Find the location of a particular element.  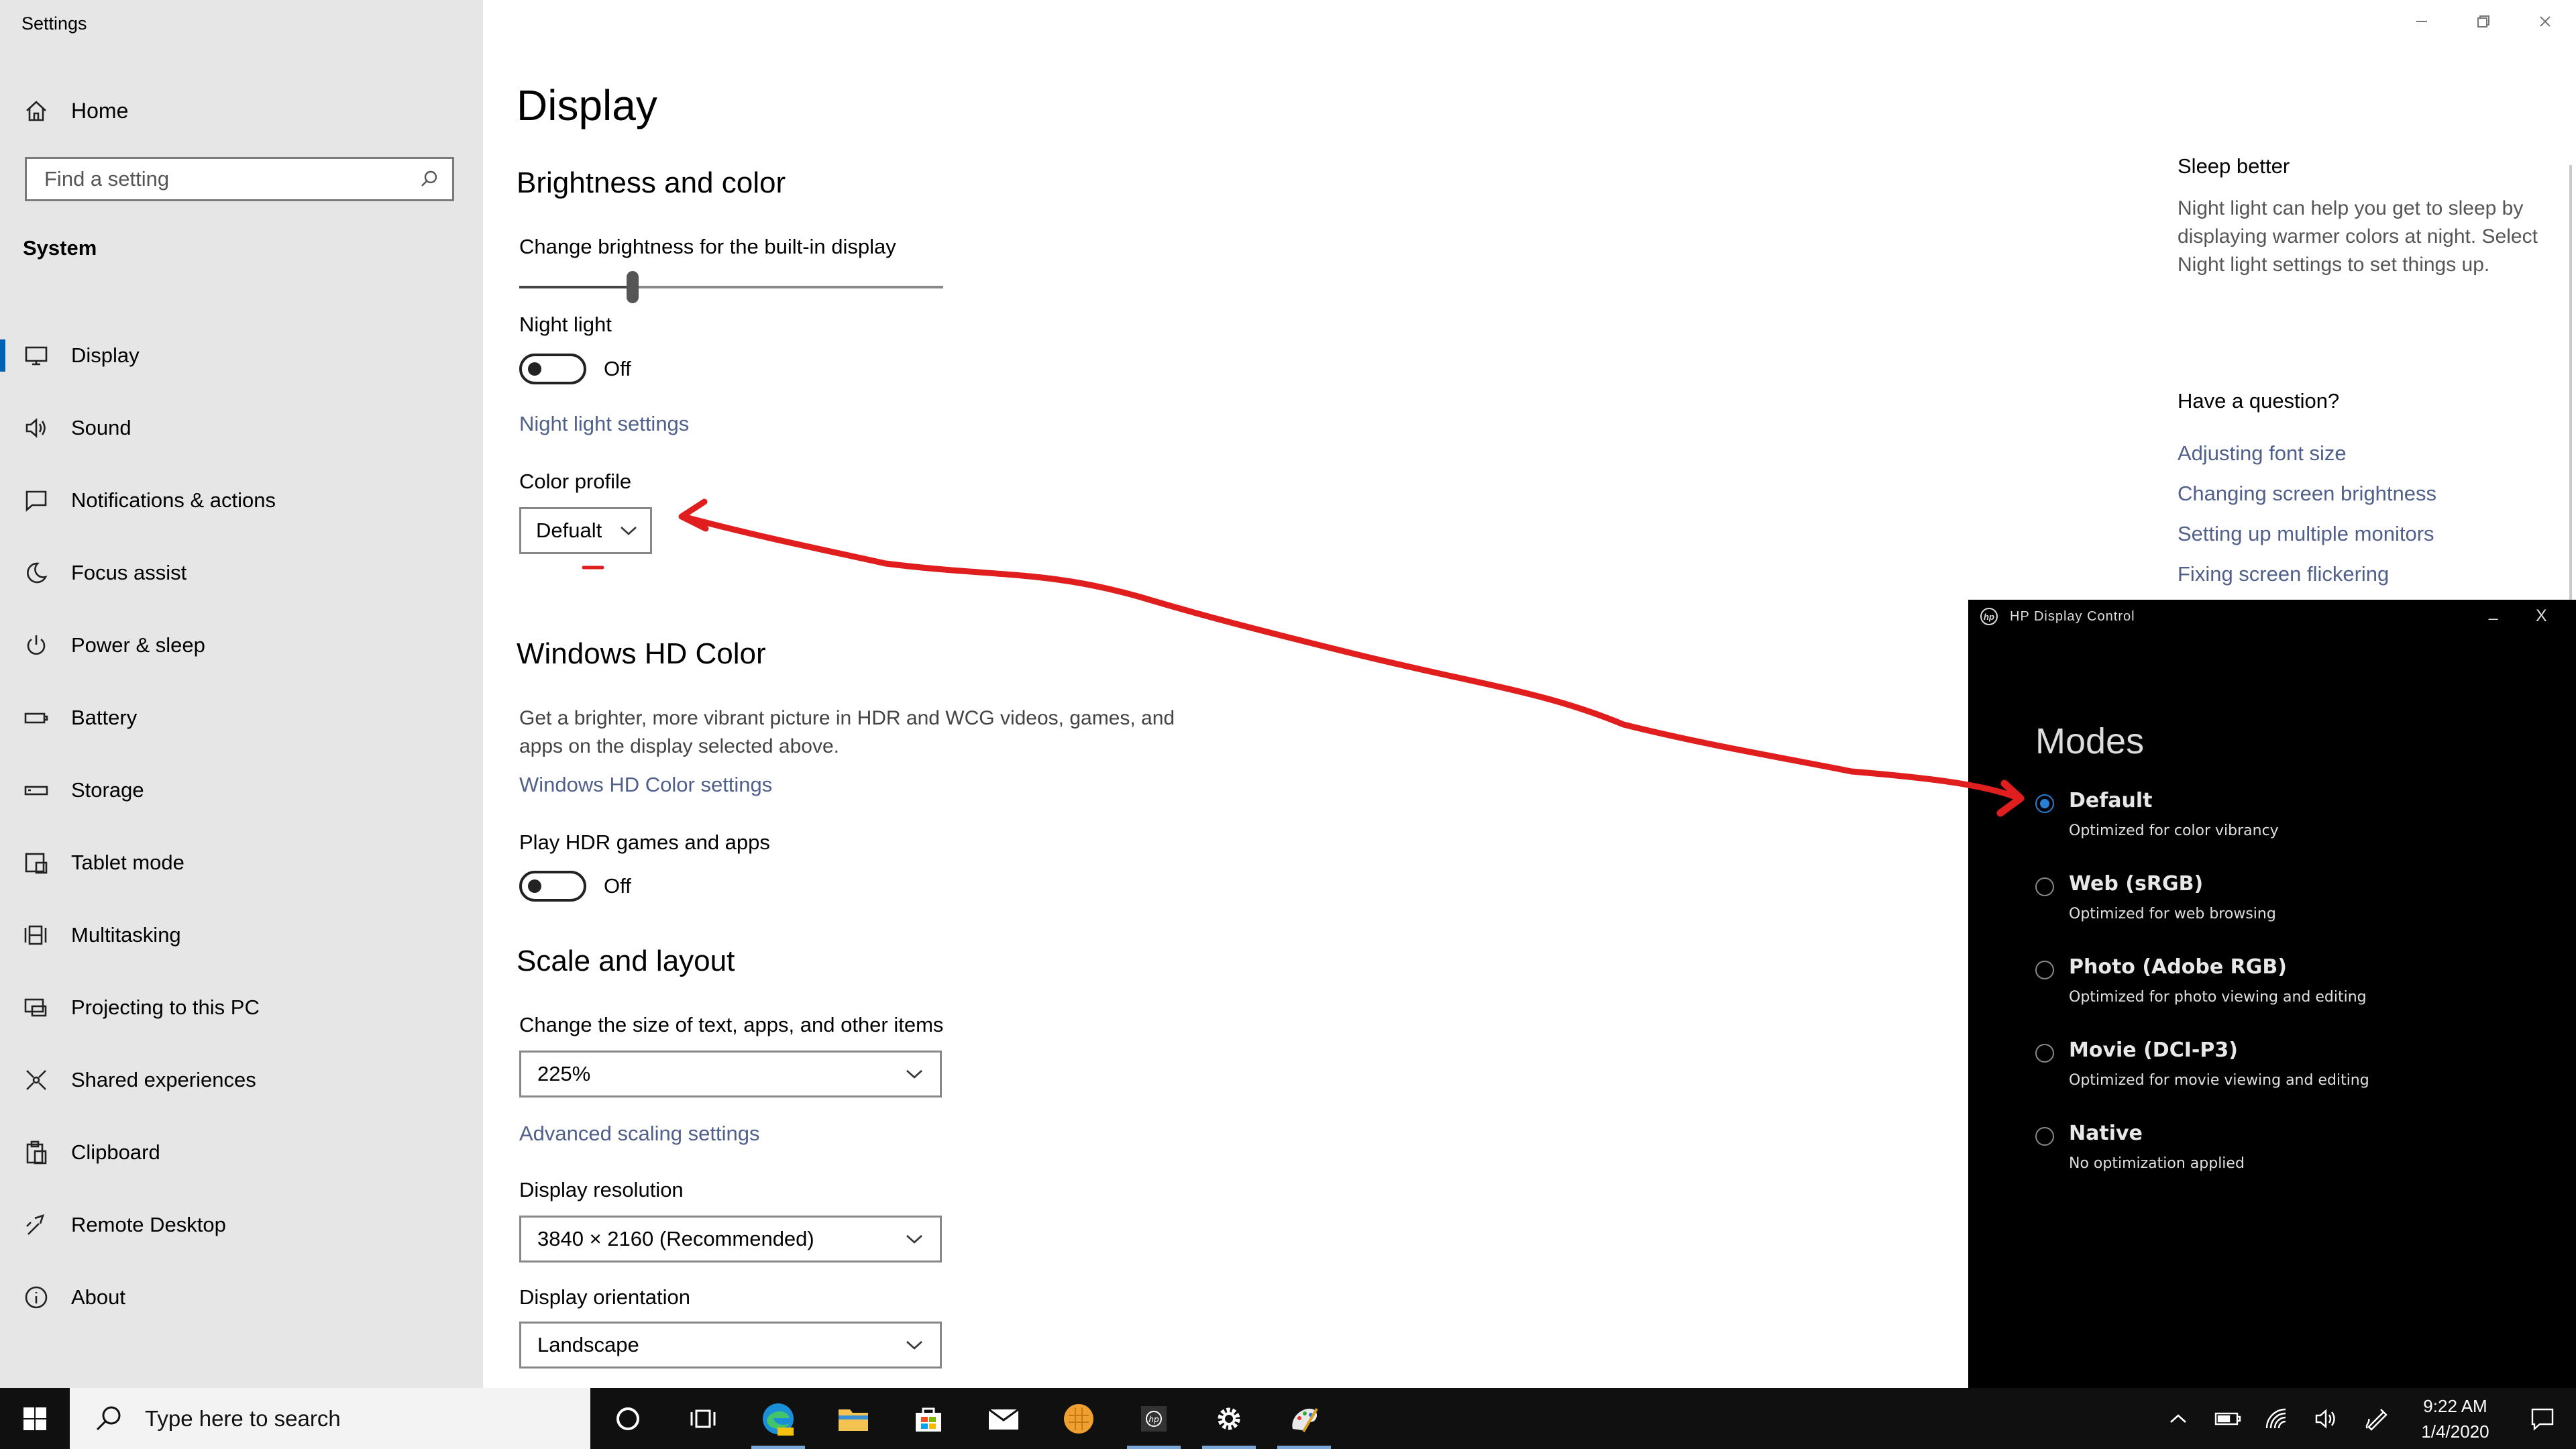

brightness-slider is located at coordinates (731, 288).